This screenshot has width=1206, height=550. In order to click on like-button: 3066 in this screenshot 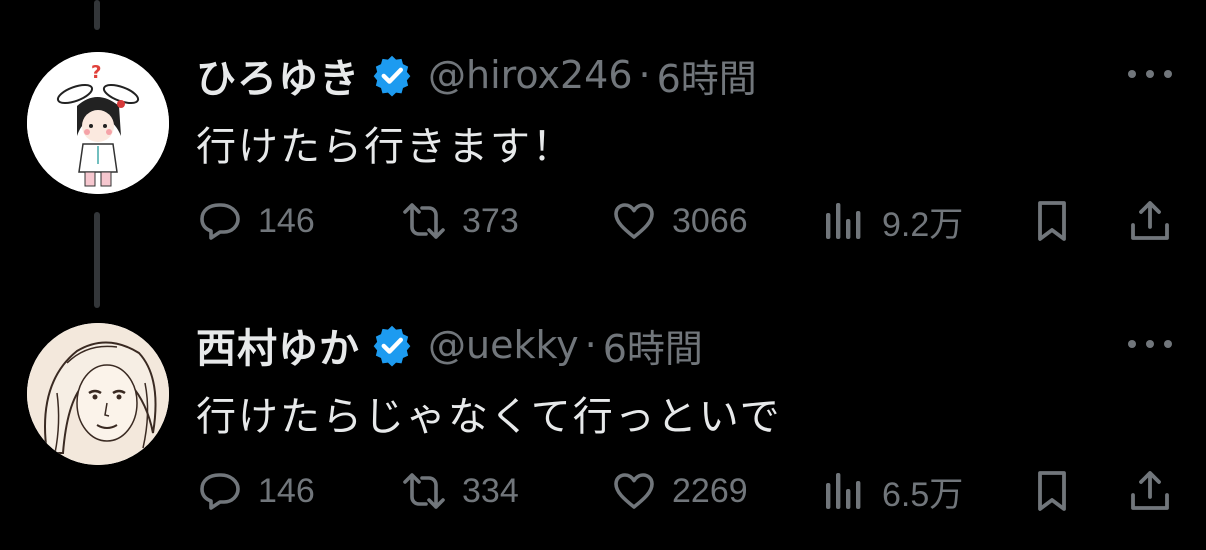, I will do `click(679, 221)`.